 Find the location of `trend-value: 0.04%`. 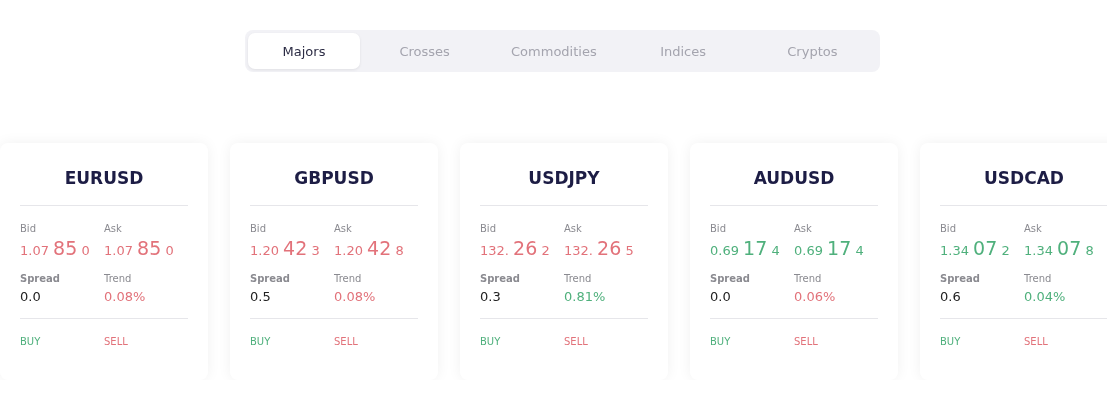

trend-value: 0.04% is located at coordinates (1045, 296).